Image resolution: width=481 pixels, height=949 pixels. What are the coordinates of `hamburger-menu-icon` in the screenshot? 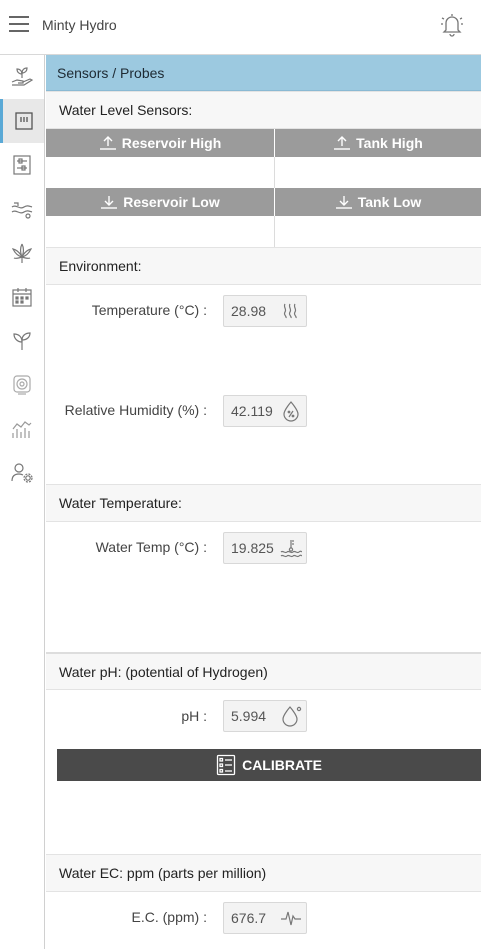 It's located at (19, 24).